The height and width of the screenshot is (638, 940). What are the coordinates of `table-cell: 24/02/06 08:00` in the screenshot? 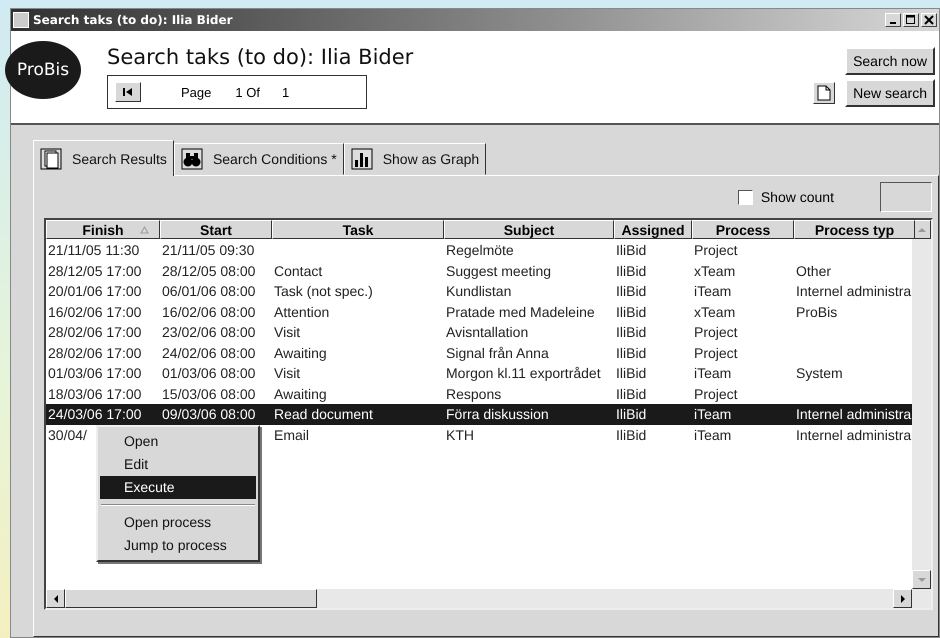 It's located at (209, 352).